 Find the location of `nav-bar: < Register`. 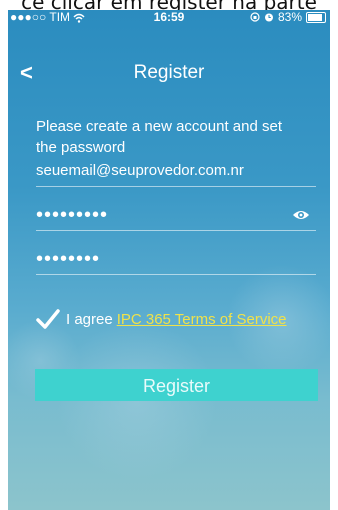

nav-bar: < Register is located at coordinates (169, 73).